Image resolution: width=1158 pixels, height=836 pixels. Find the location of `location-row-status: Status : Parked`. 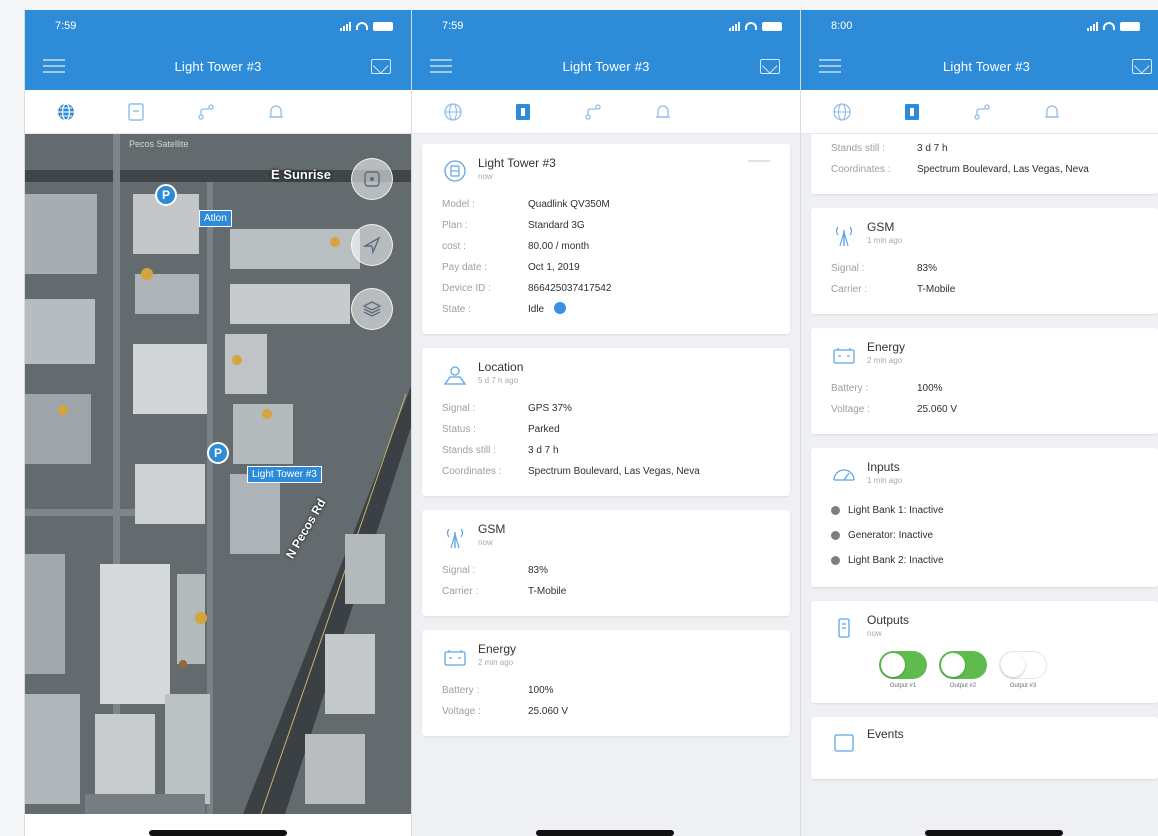

location-row-status: Status : Parked is located at coordinates (501, 429).